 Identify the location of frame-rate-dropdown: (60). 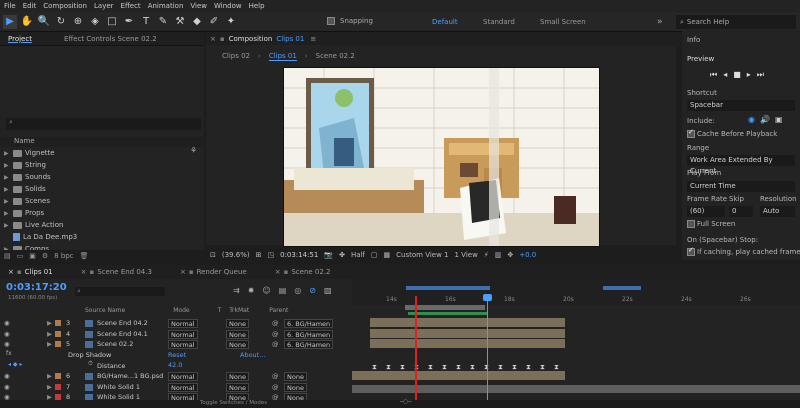
(706, 211).